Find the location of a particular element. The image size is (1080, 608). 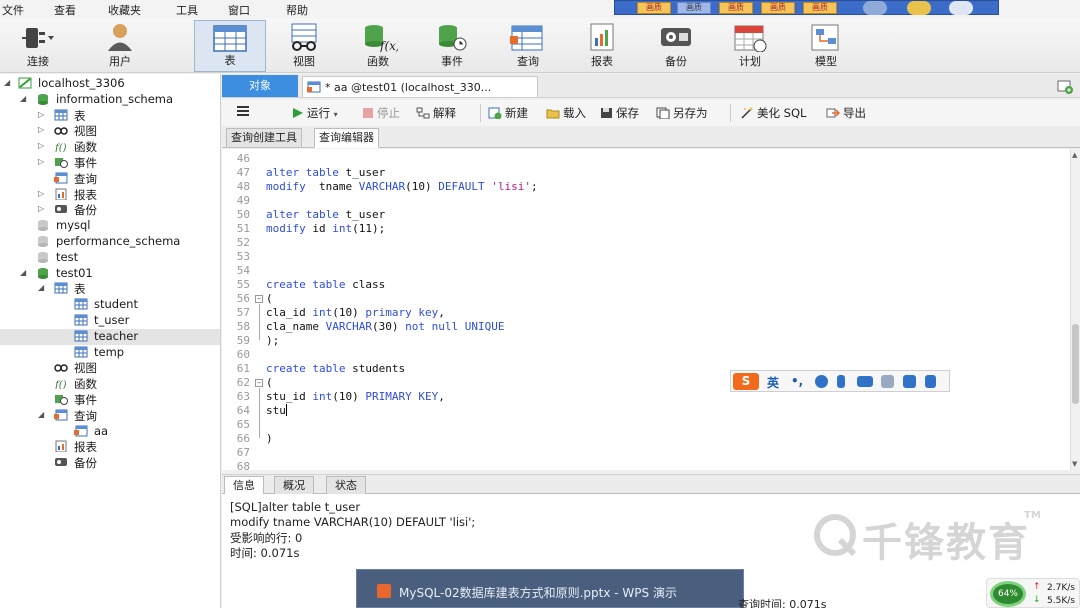

tree-item: 视图 is located at coordinates (110, 368).